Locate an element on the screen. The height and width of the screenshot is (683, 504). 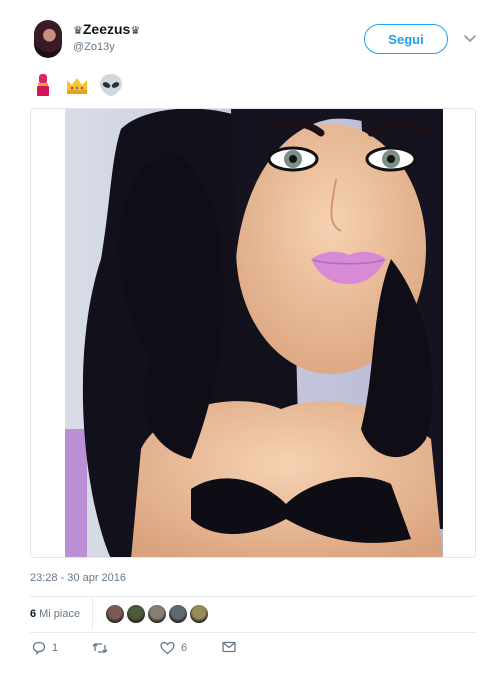
like-button: 6 is located at coordinates (173, 648).